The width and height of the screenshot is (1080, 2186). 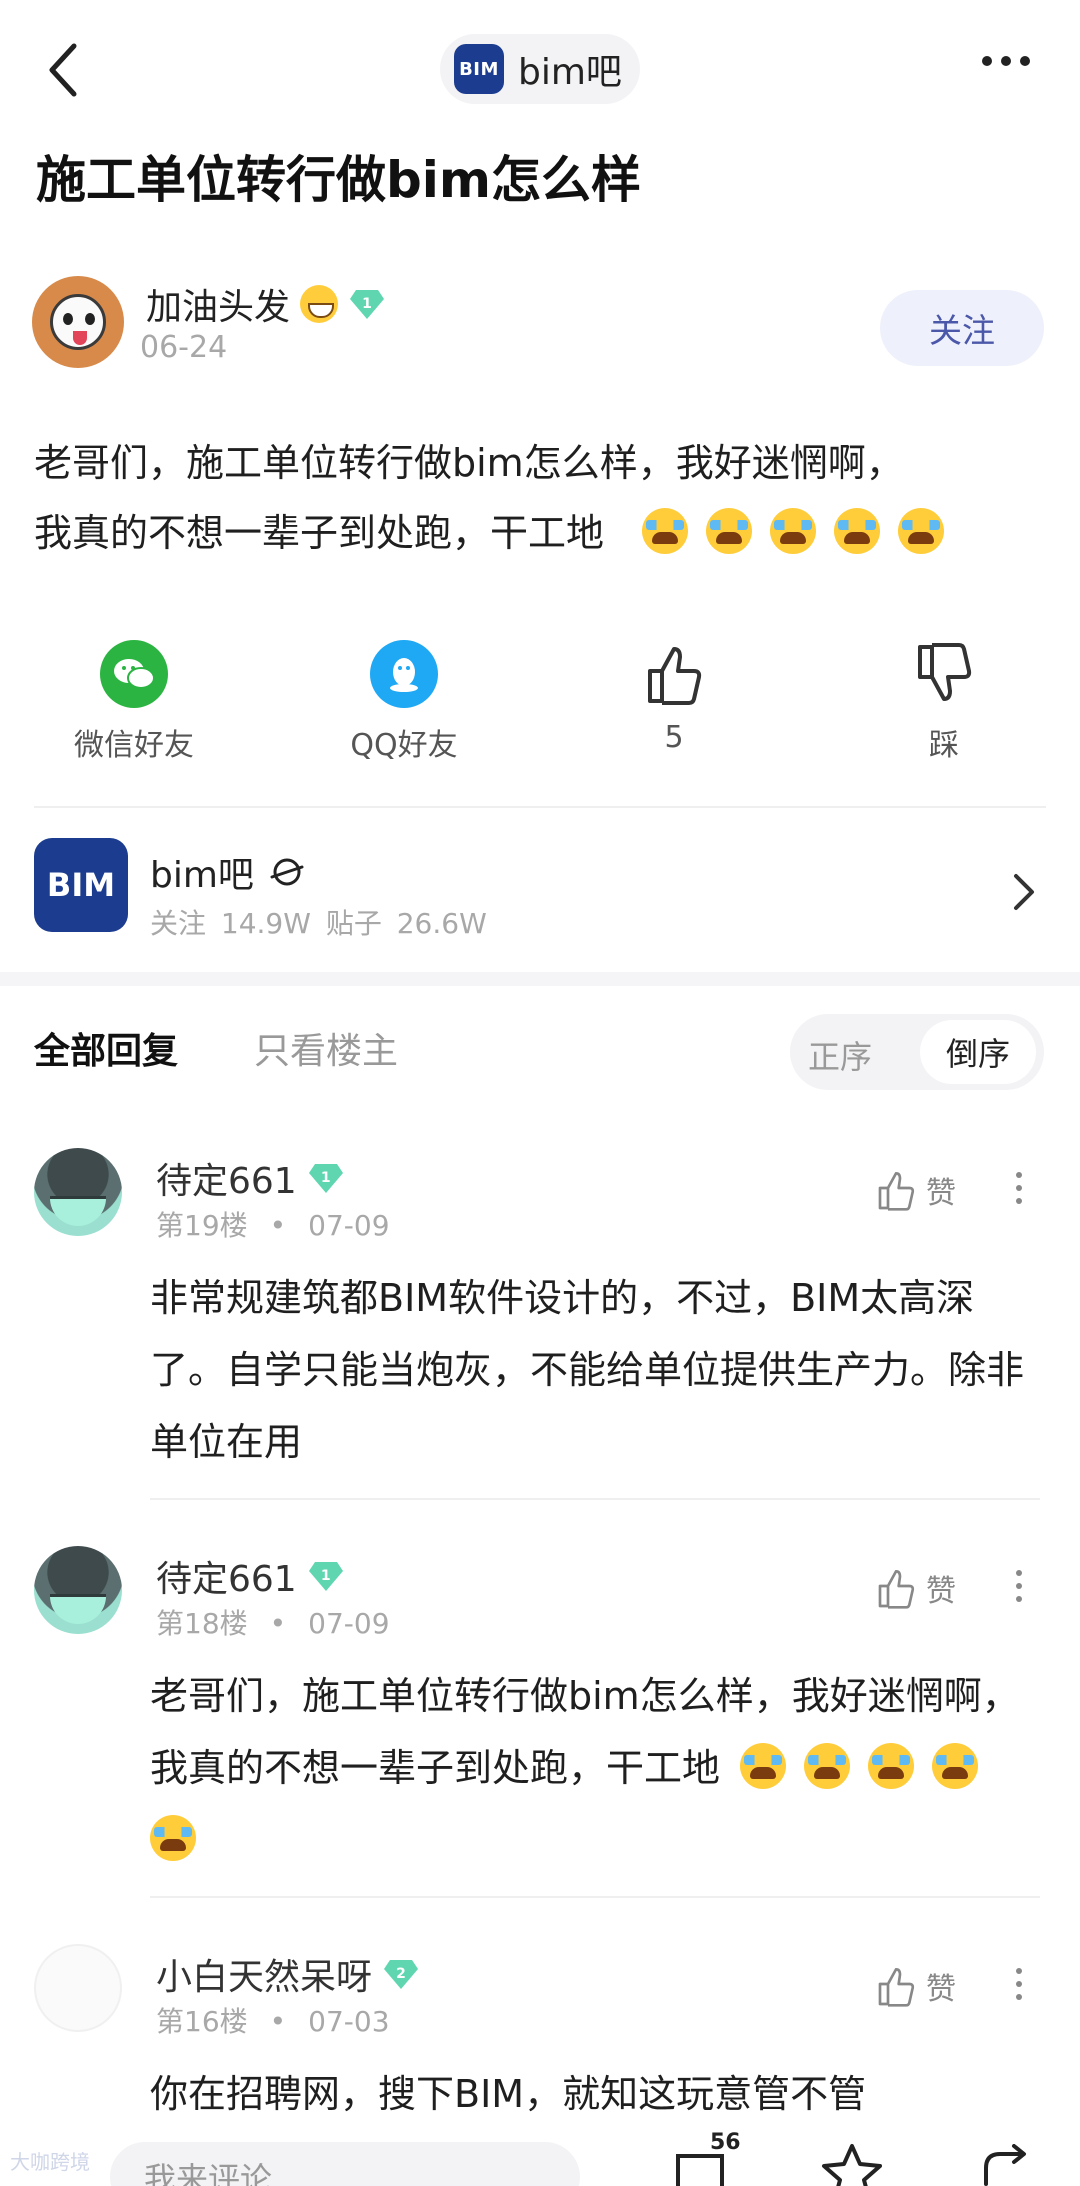 I want to click on author-avatar, so click(x=78, y=322).